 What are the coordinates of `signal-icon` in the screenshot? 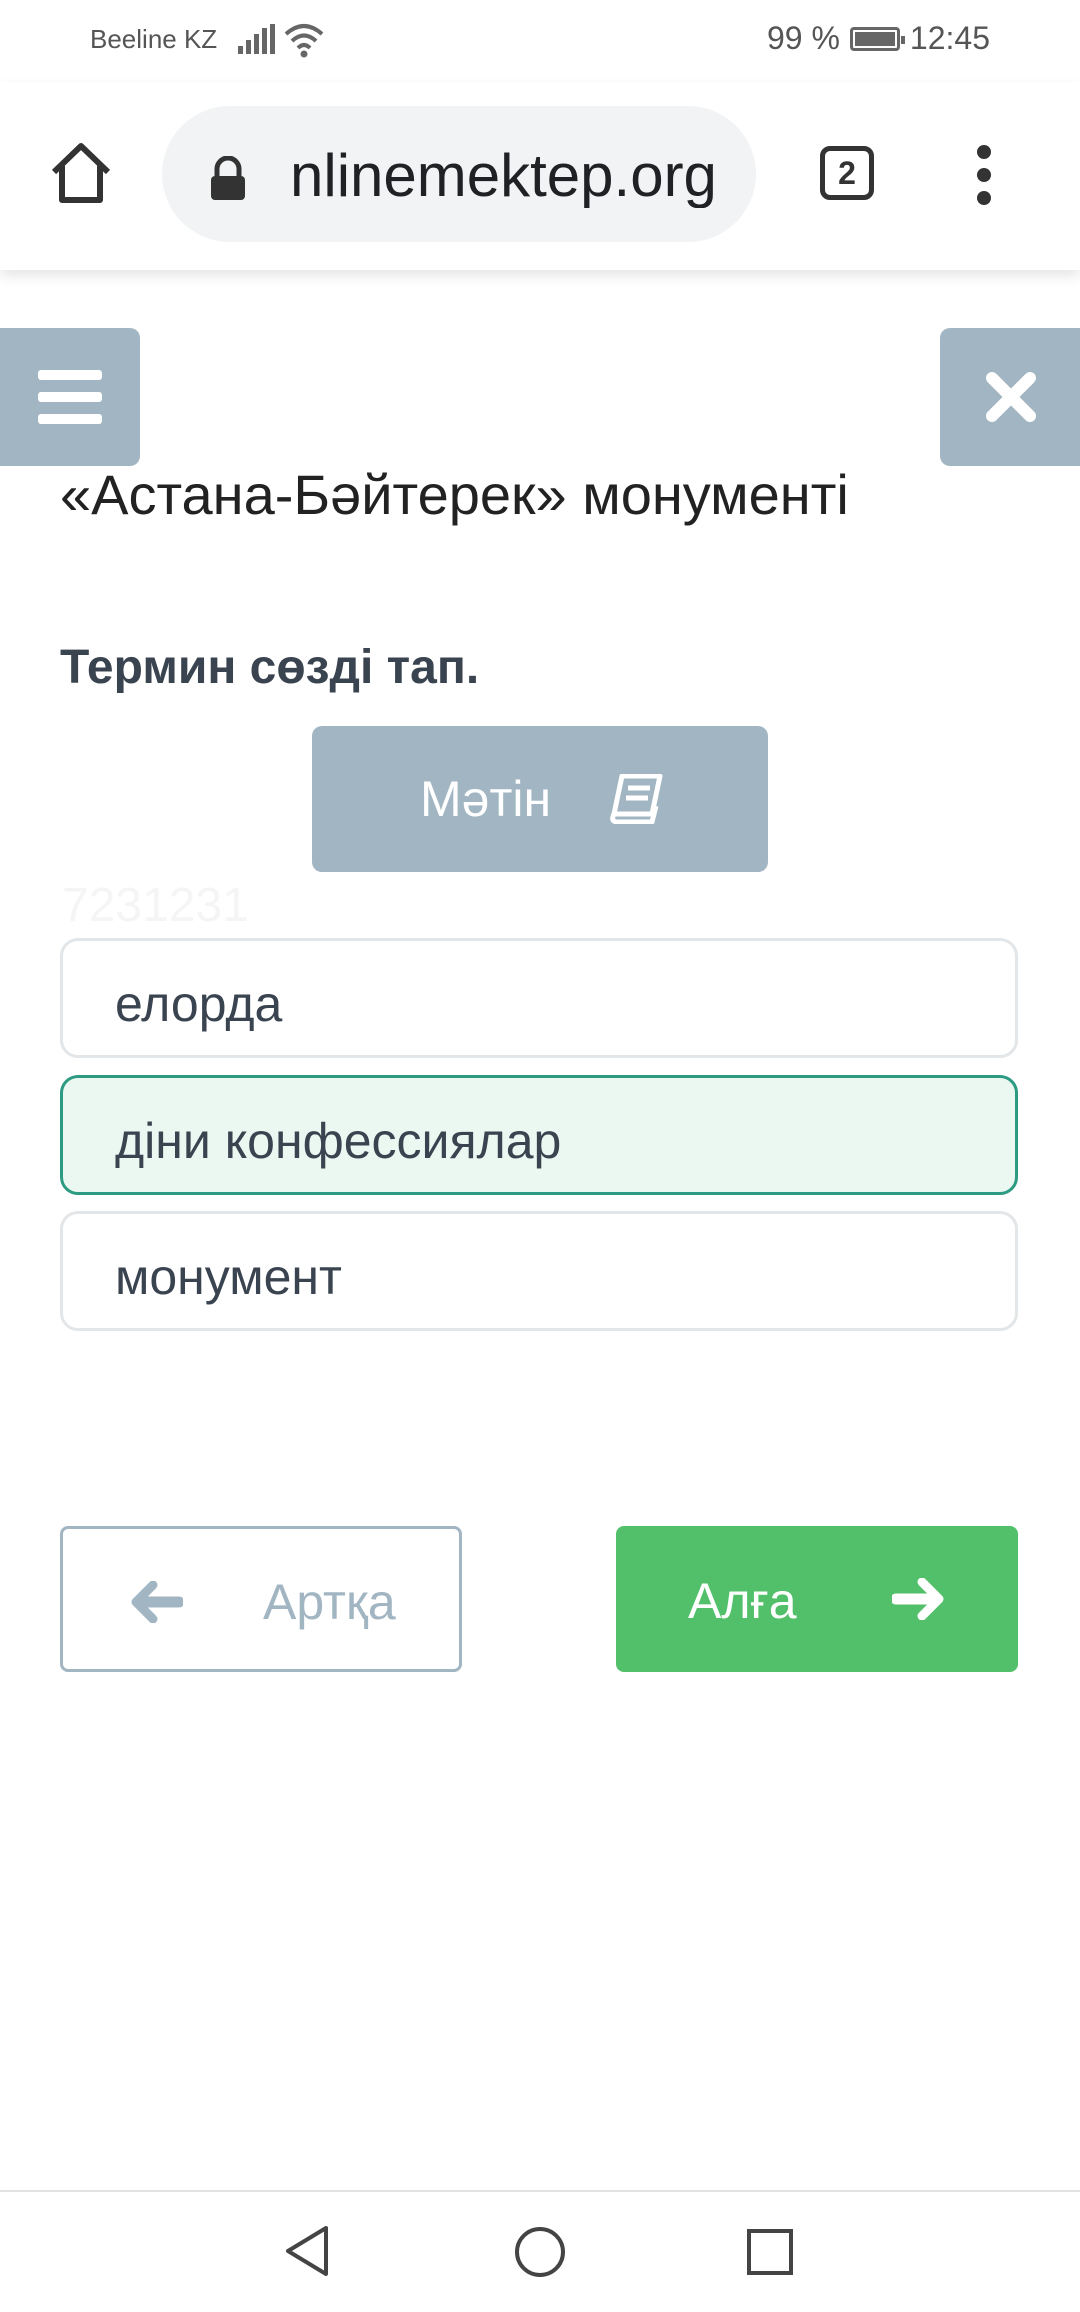 It's located at (256, 39).